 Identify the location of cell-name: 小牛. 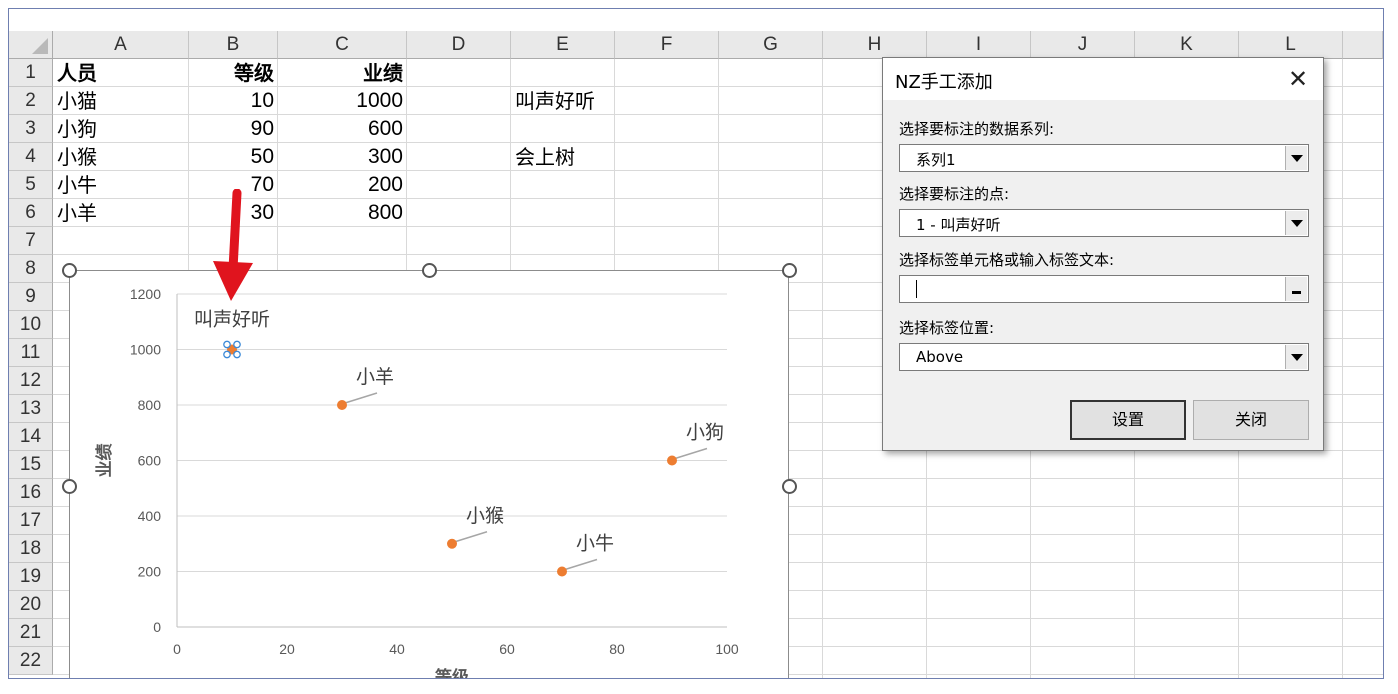
(121, 185).